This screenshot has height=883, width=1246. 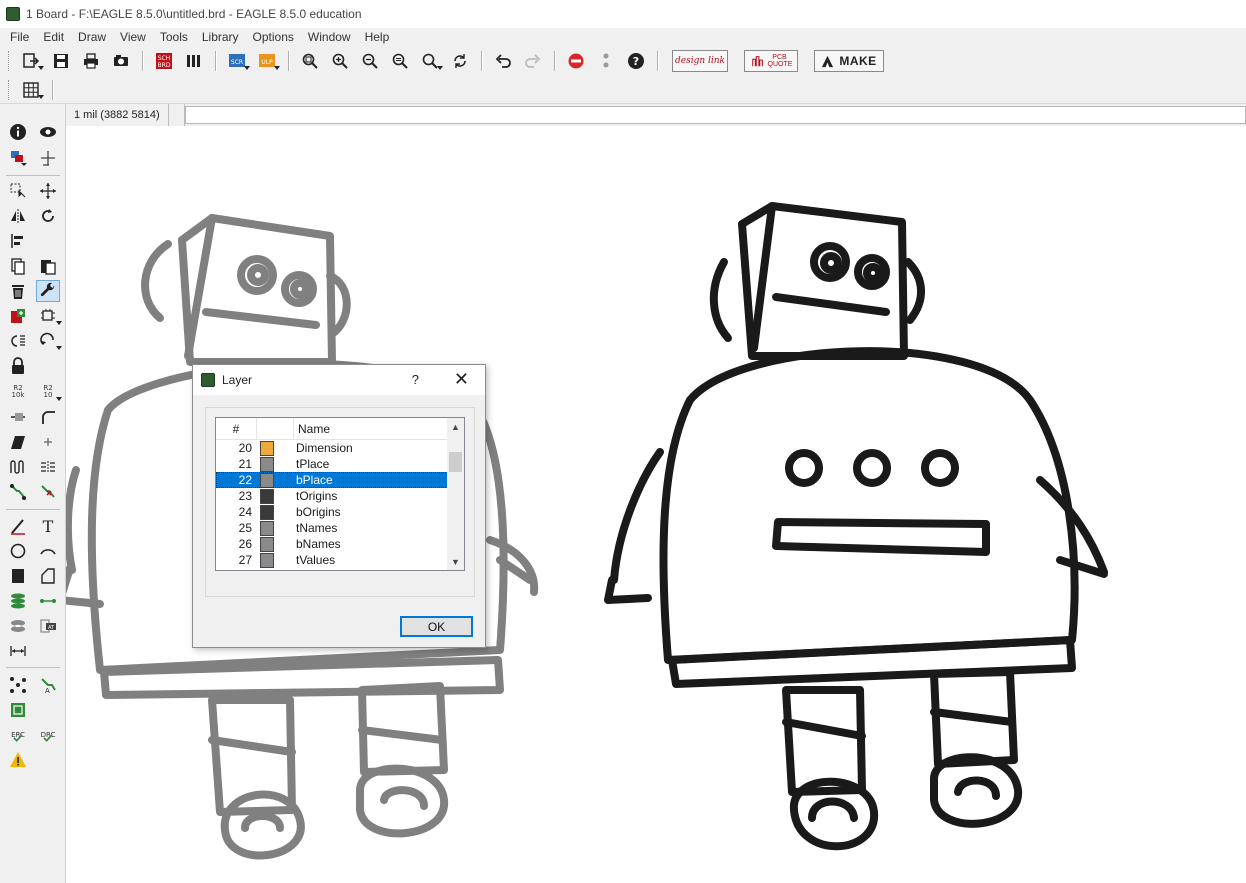 What do you see at coordinates (18, 158) in the screenshot?
I see `display-layers-button` at bounding box center [18, 158].